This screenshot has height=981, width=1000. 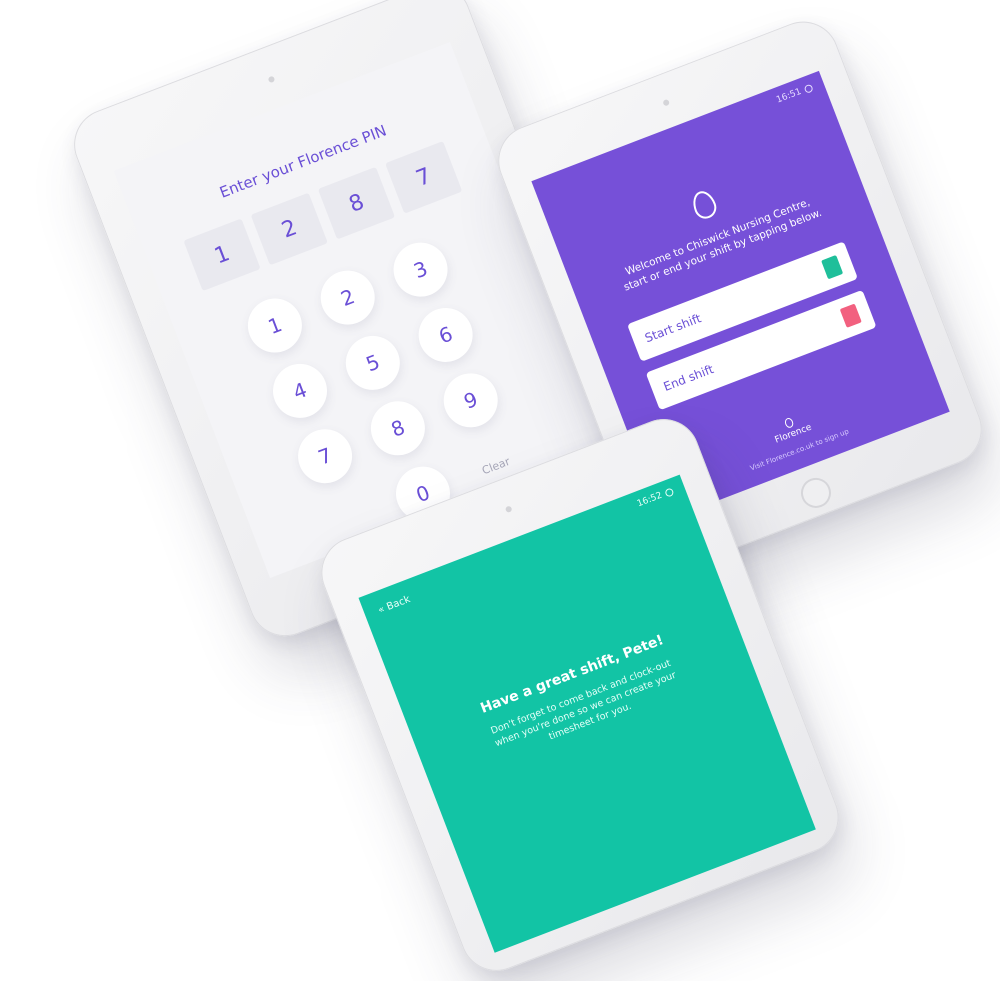 What do you see at coordinates (789, 96) in the screenshot?
I see `status-time: 16:51` at bounding box center [789, 96].